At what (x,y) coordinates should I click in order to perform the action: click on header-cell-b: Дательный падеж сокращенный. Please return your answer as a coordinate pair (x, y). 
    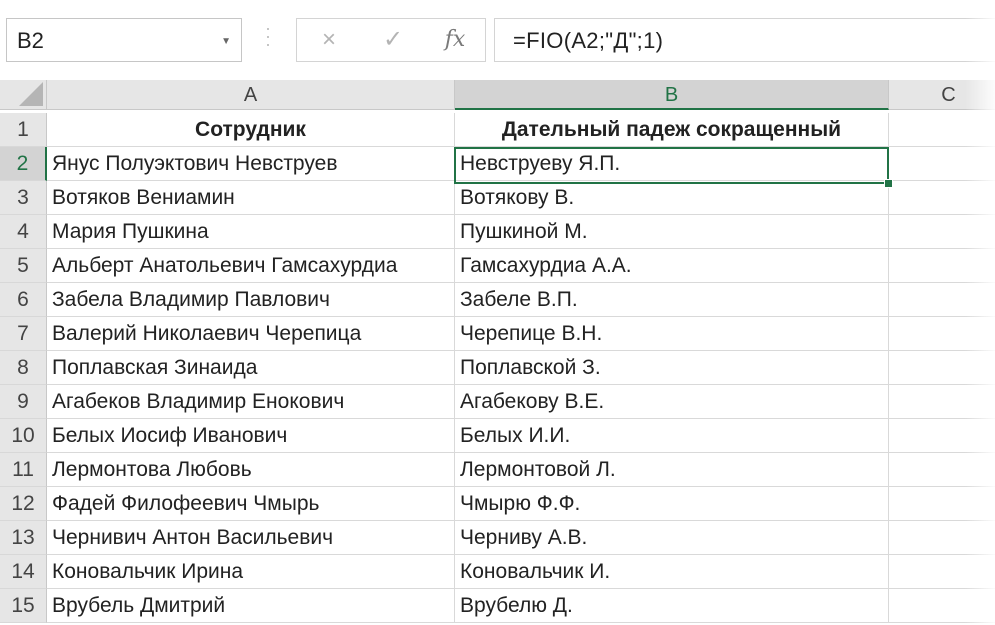
    Looking at the image, I should click on (672, 130).